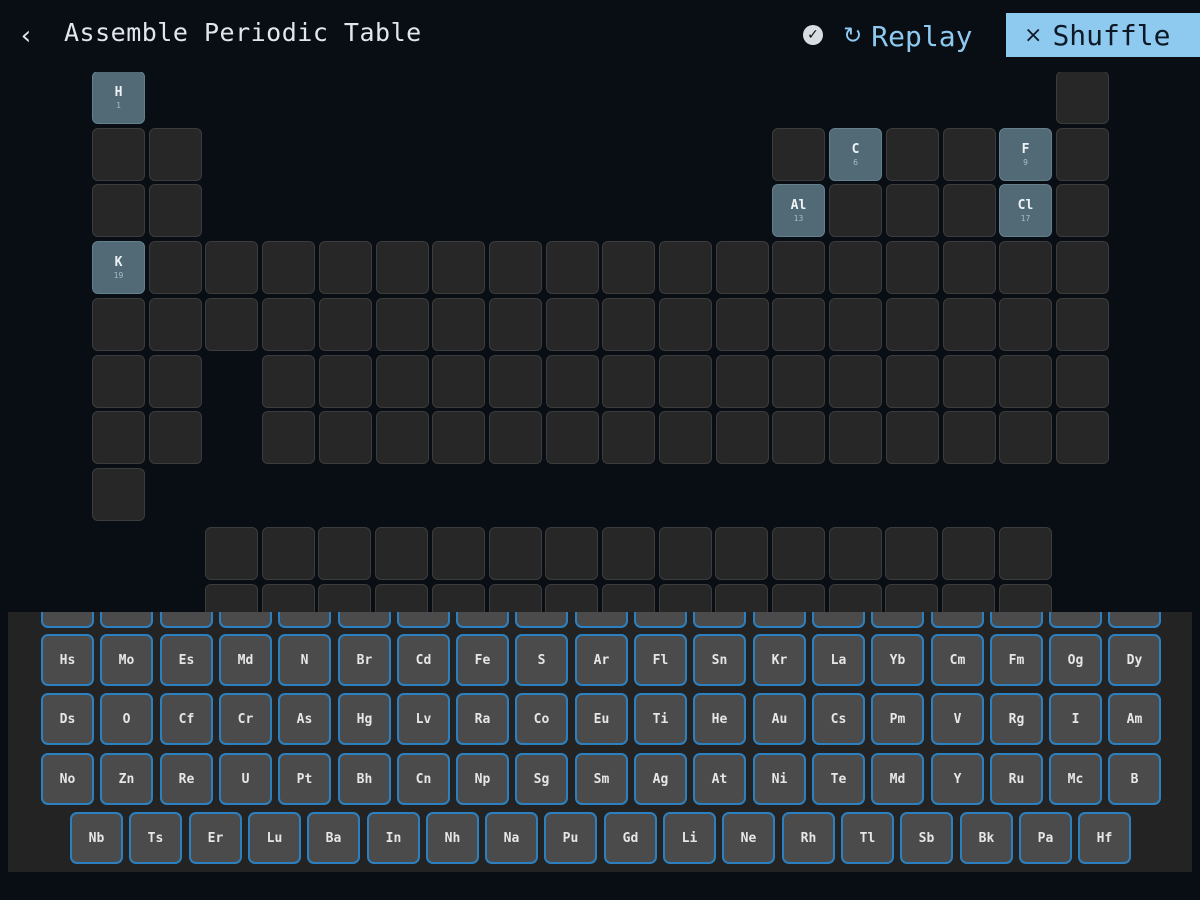  What do you see at coordinates (186, 779) in the screenshot?
I see `element-tile: Re` at bounding box center [186, 779].